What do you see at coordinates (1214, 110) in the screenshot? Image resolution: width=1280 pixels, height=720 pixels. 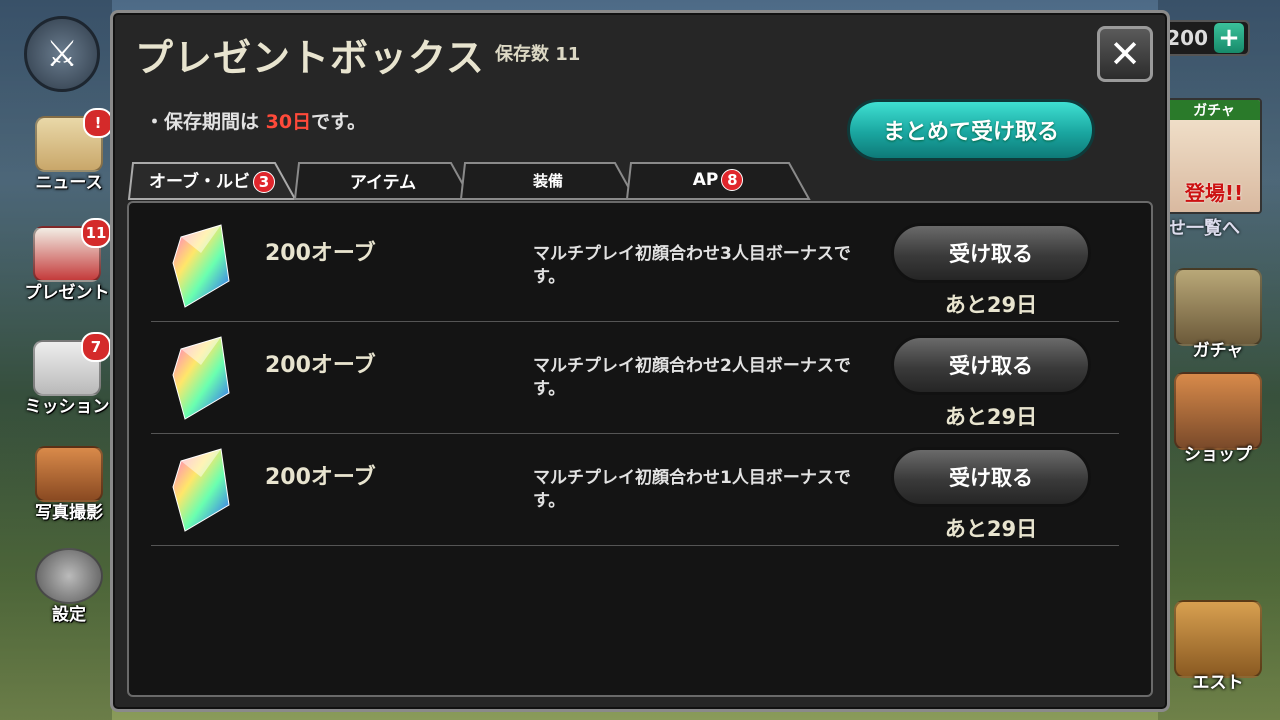 I see `banner-top: ガチャ` at bounding box center [1214, 110].